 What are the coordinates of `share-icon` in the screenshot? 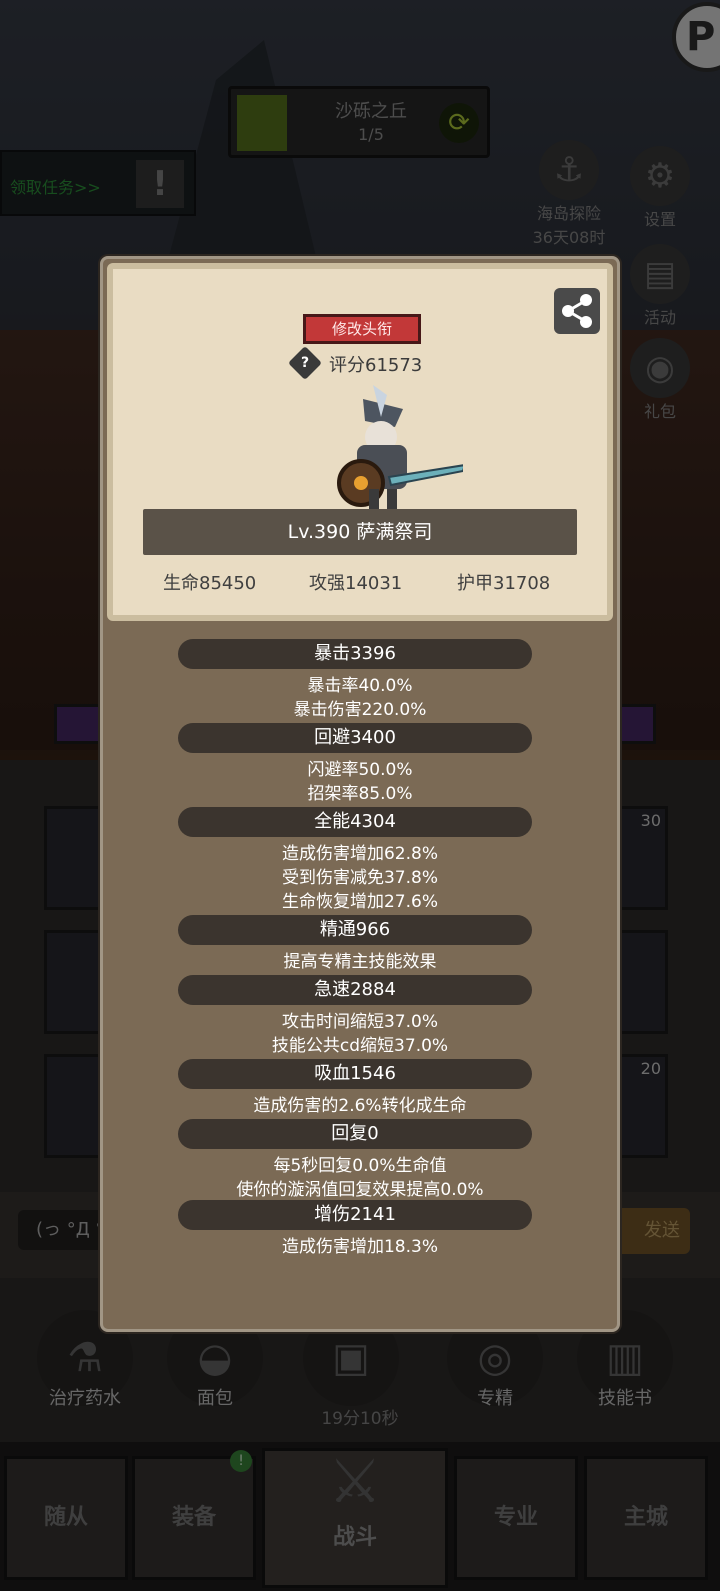 It's located at (577, 311).